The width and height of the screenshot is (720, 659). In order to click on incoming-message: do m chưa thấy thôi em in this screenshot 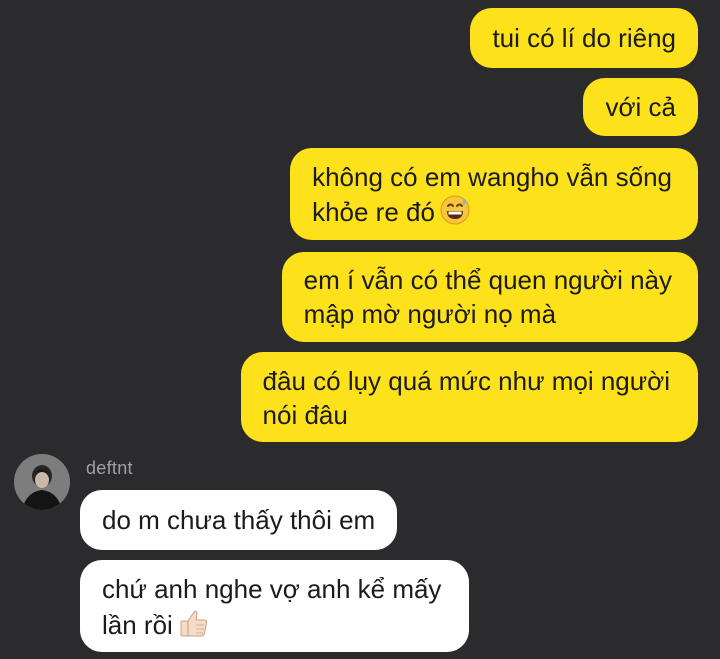, I will do `click(239, 520)`.